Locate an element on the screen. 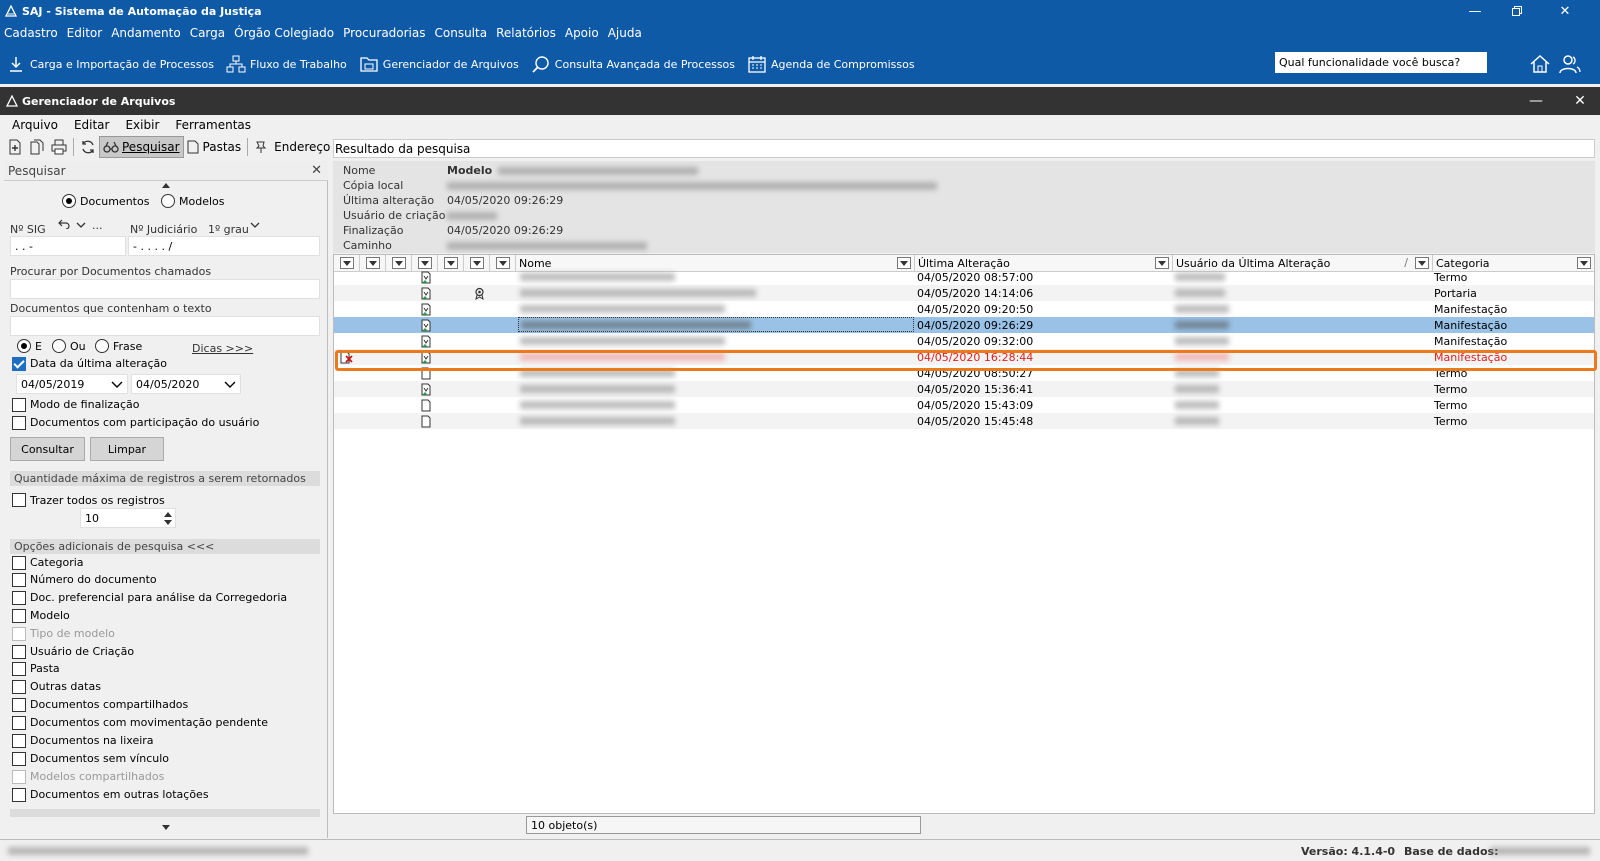 This screenshot has height=861, width=1600. pushpin-icon is located at coordinates (261, 147).